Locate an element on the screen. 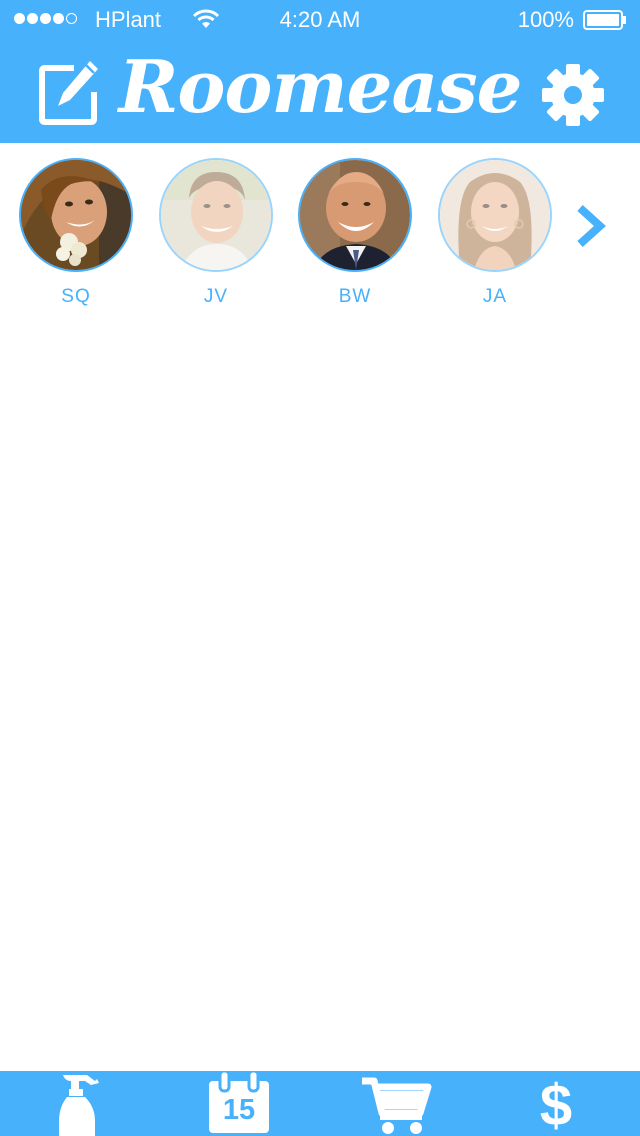 This screenshot has height=1136, width=640. roommate-initials: JV is located at coordinates (216, 296).